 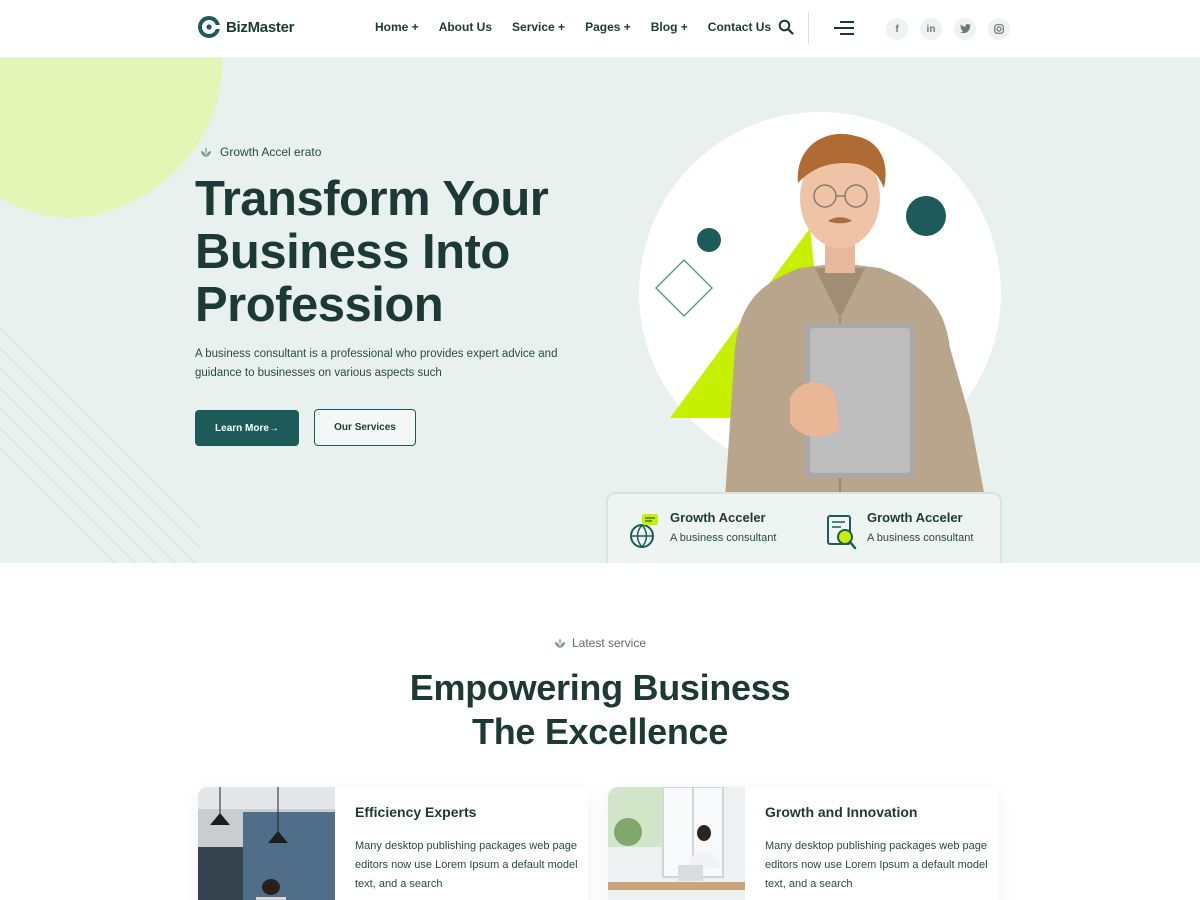 I want to click on logo: BizMaster, so click(x=246, y=27).